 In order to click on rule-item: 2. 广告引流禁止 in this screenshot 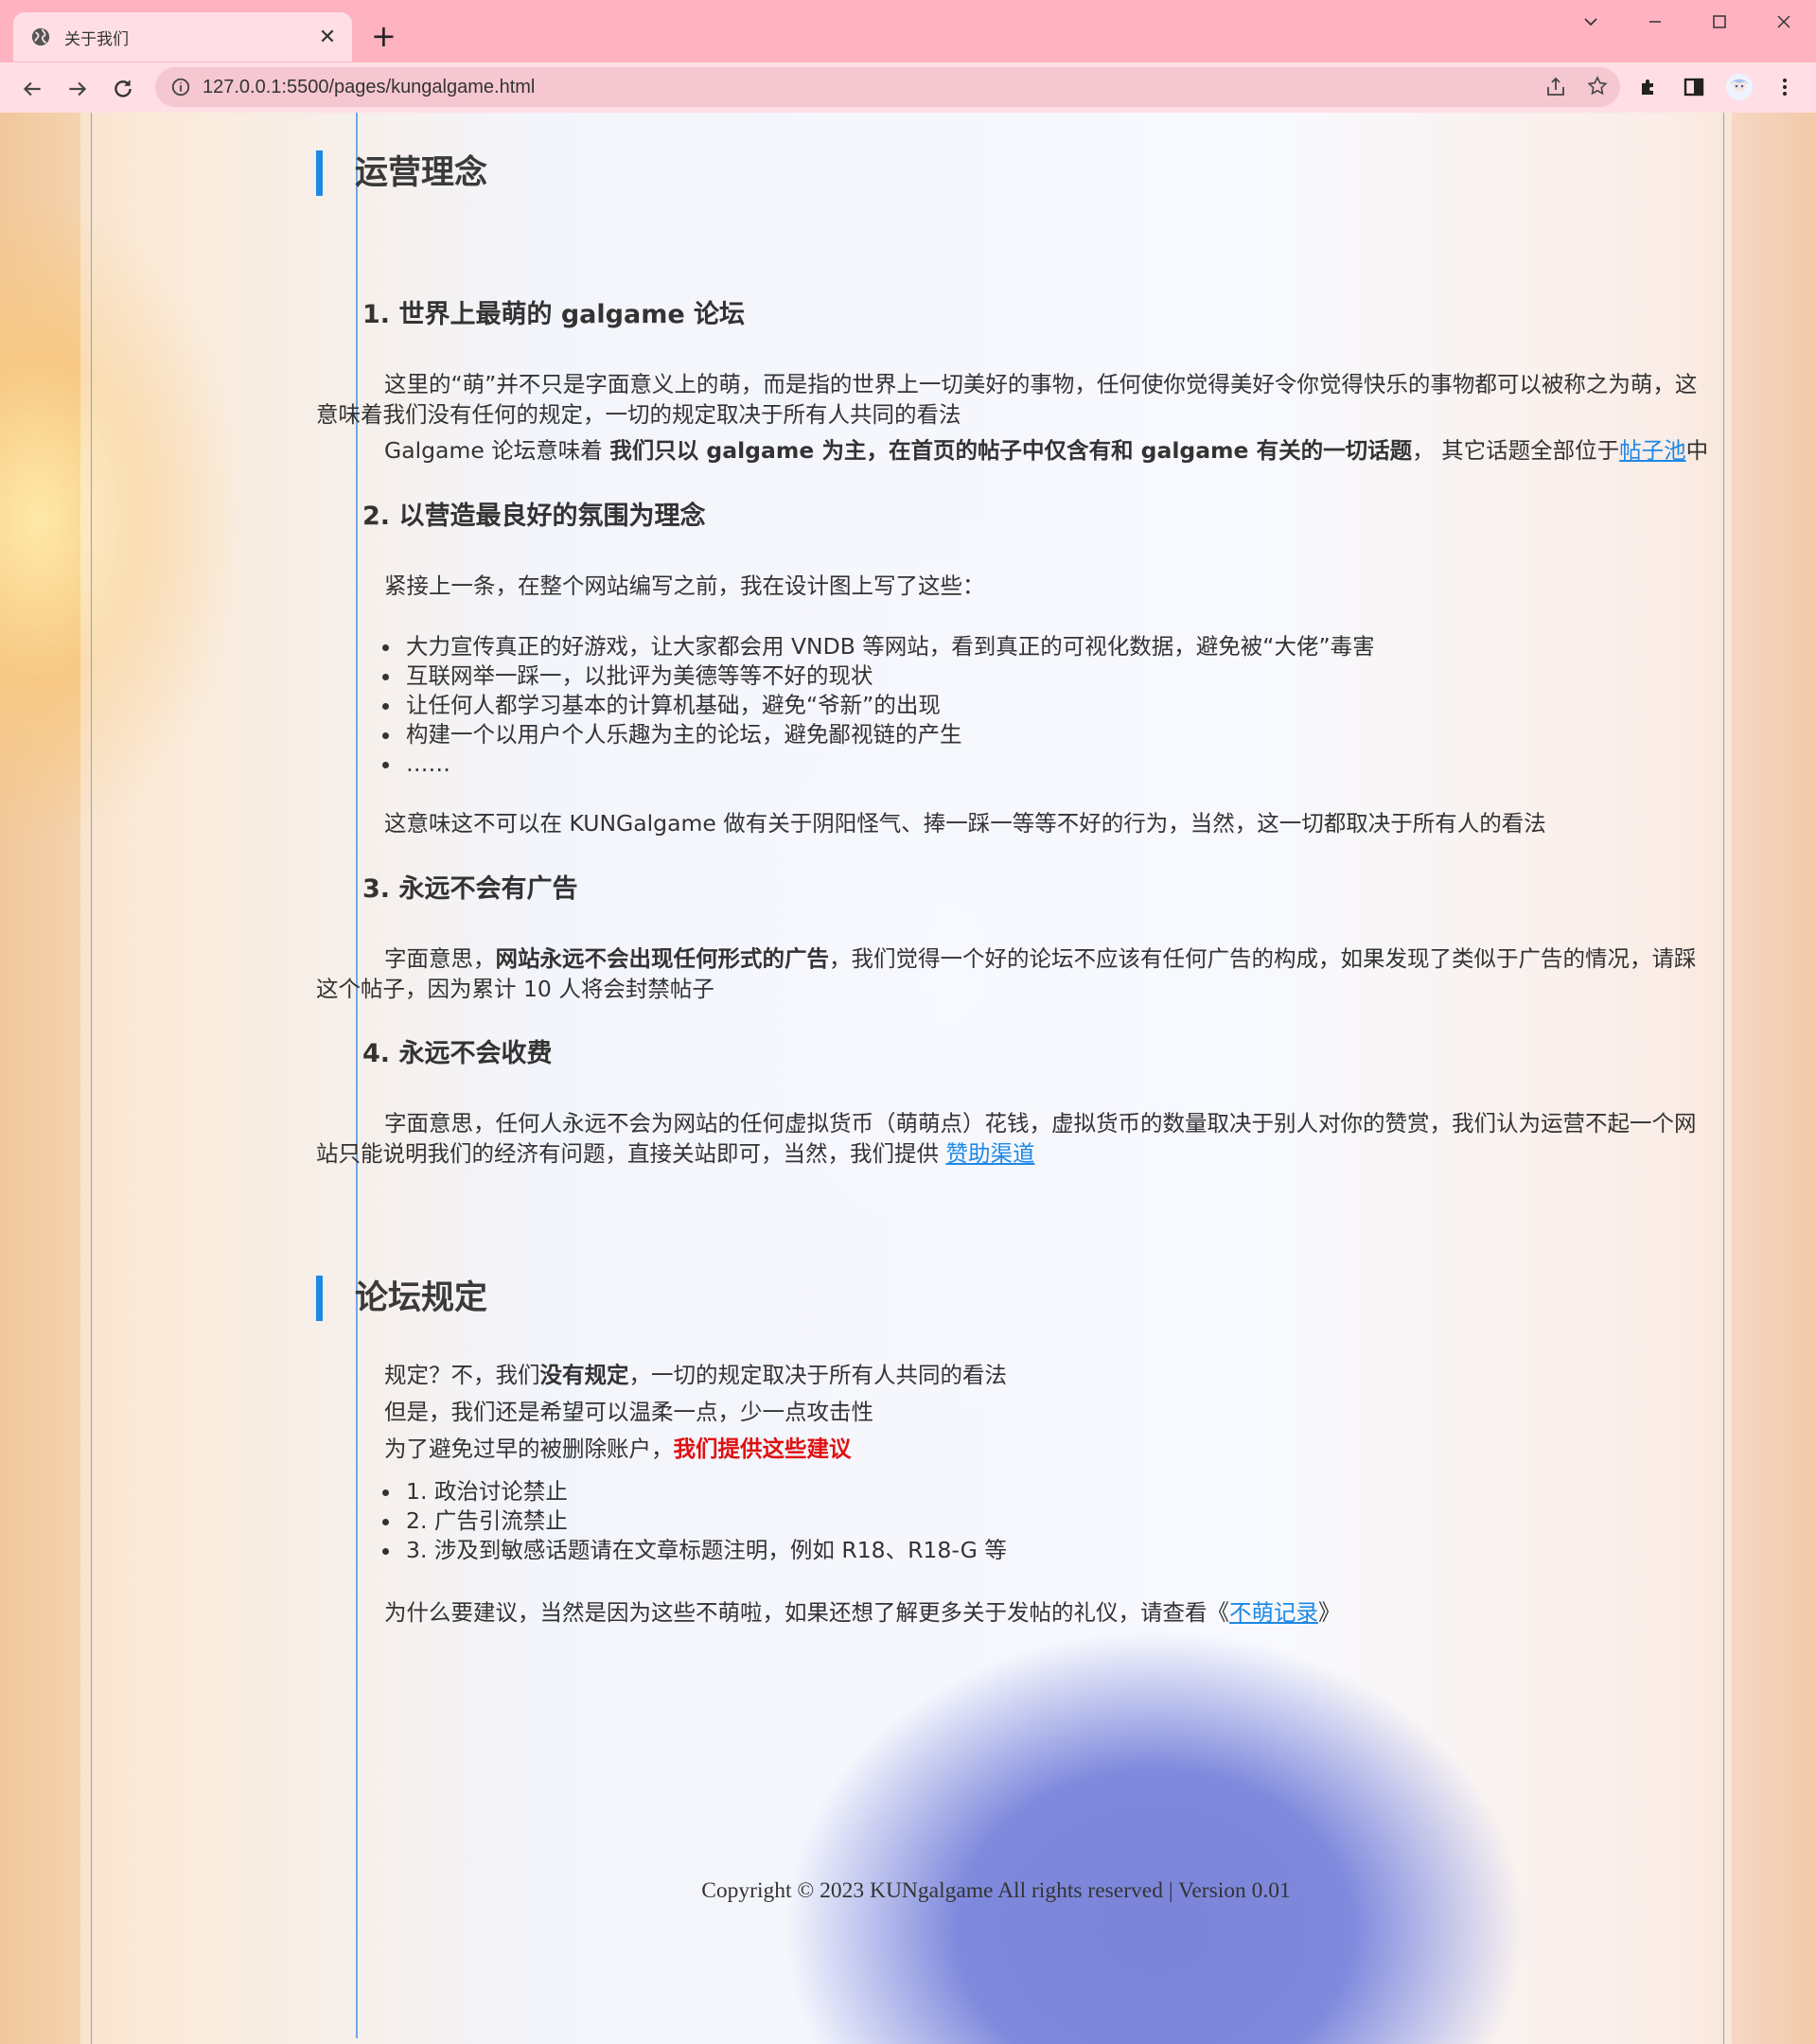, I will do `click(704, 1521)`.